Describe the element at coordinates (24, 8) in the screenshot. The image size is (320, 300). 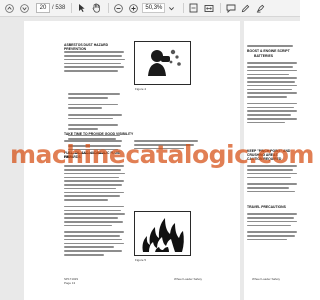
I see `page-down-icon` at that location.